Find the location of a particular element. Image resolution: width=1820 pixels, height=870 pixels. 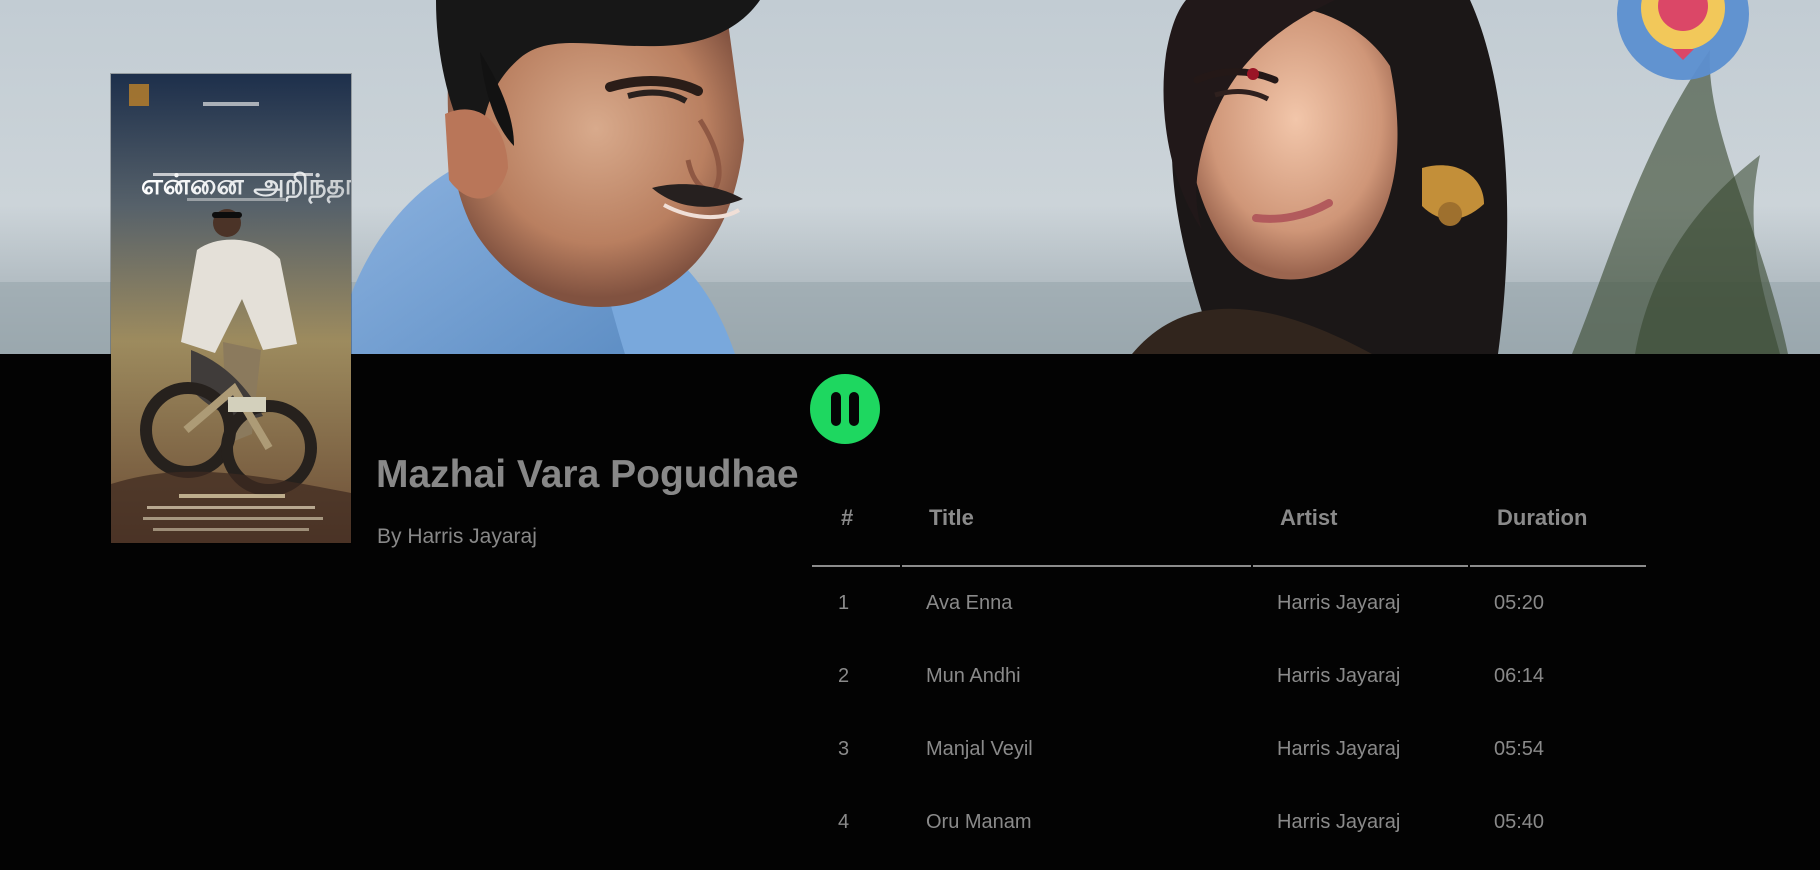

column-header-title: Title is located at coordinates (1076, 518).